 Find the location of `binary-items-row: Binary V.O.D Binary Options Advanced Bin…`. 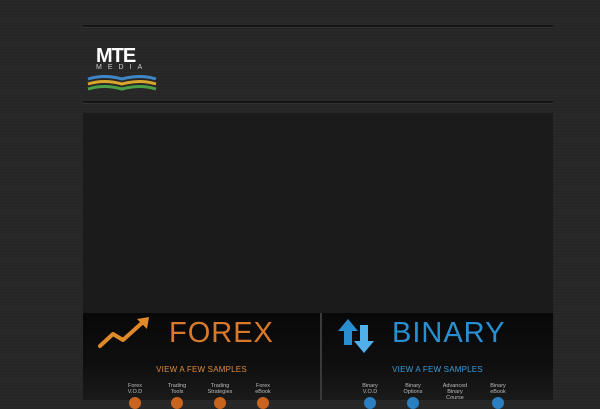

binary-items-row: Binary V.O.D Binary Options Advanced Bin… is located at coordinates (437, 396).